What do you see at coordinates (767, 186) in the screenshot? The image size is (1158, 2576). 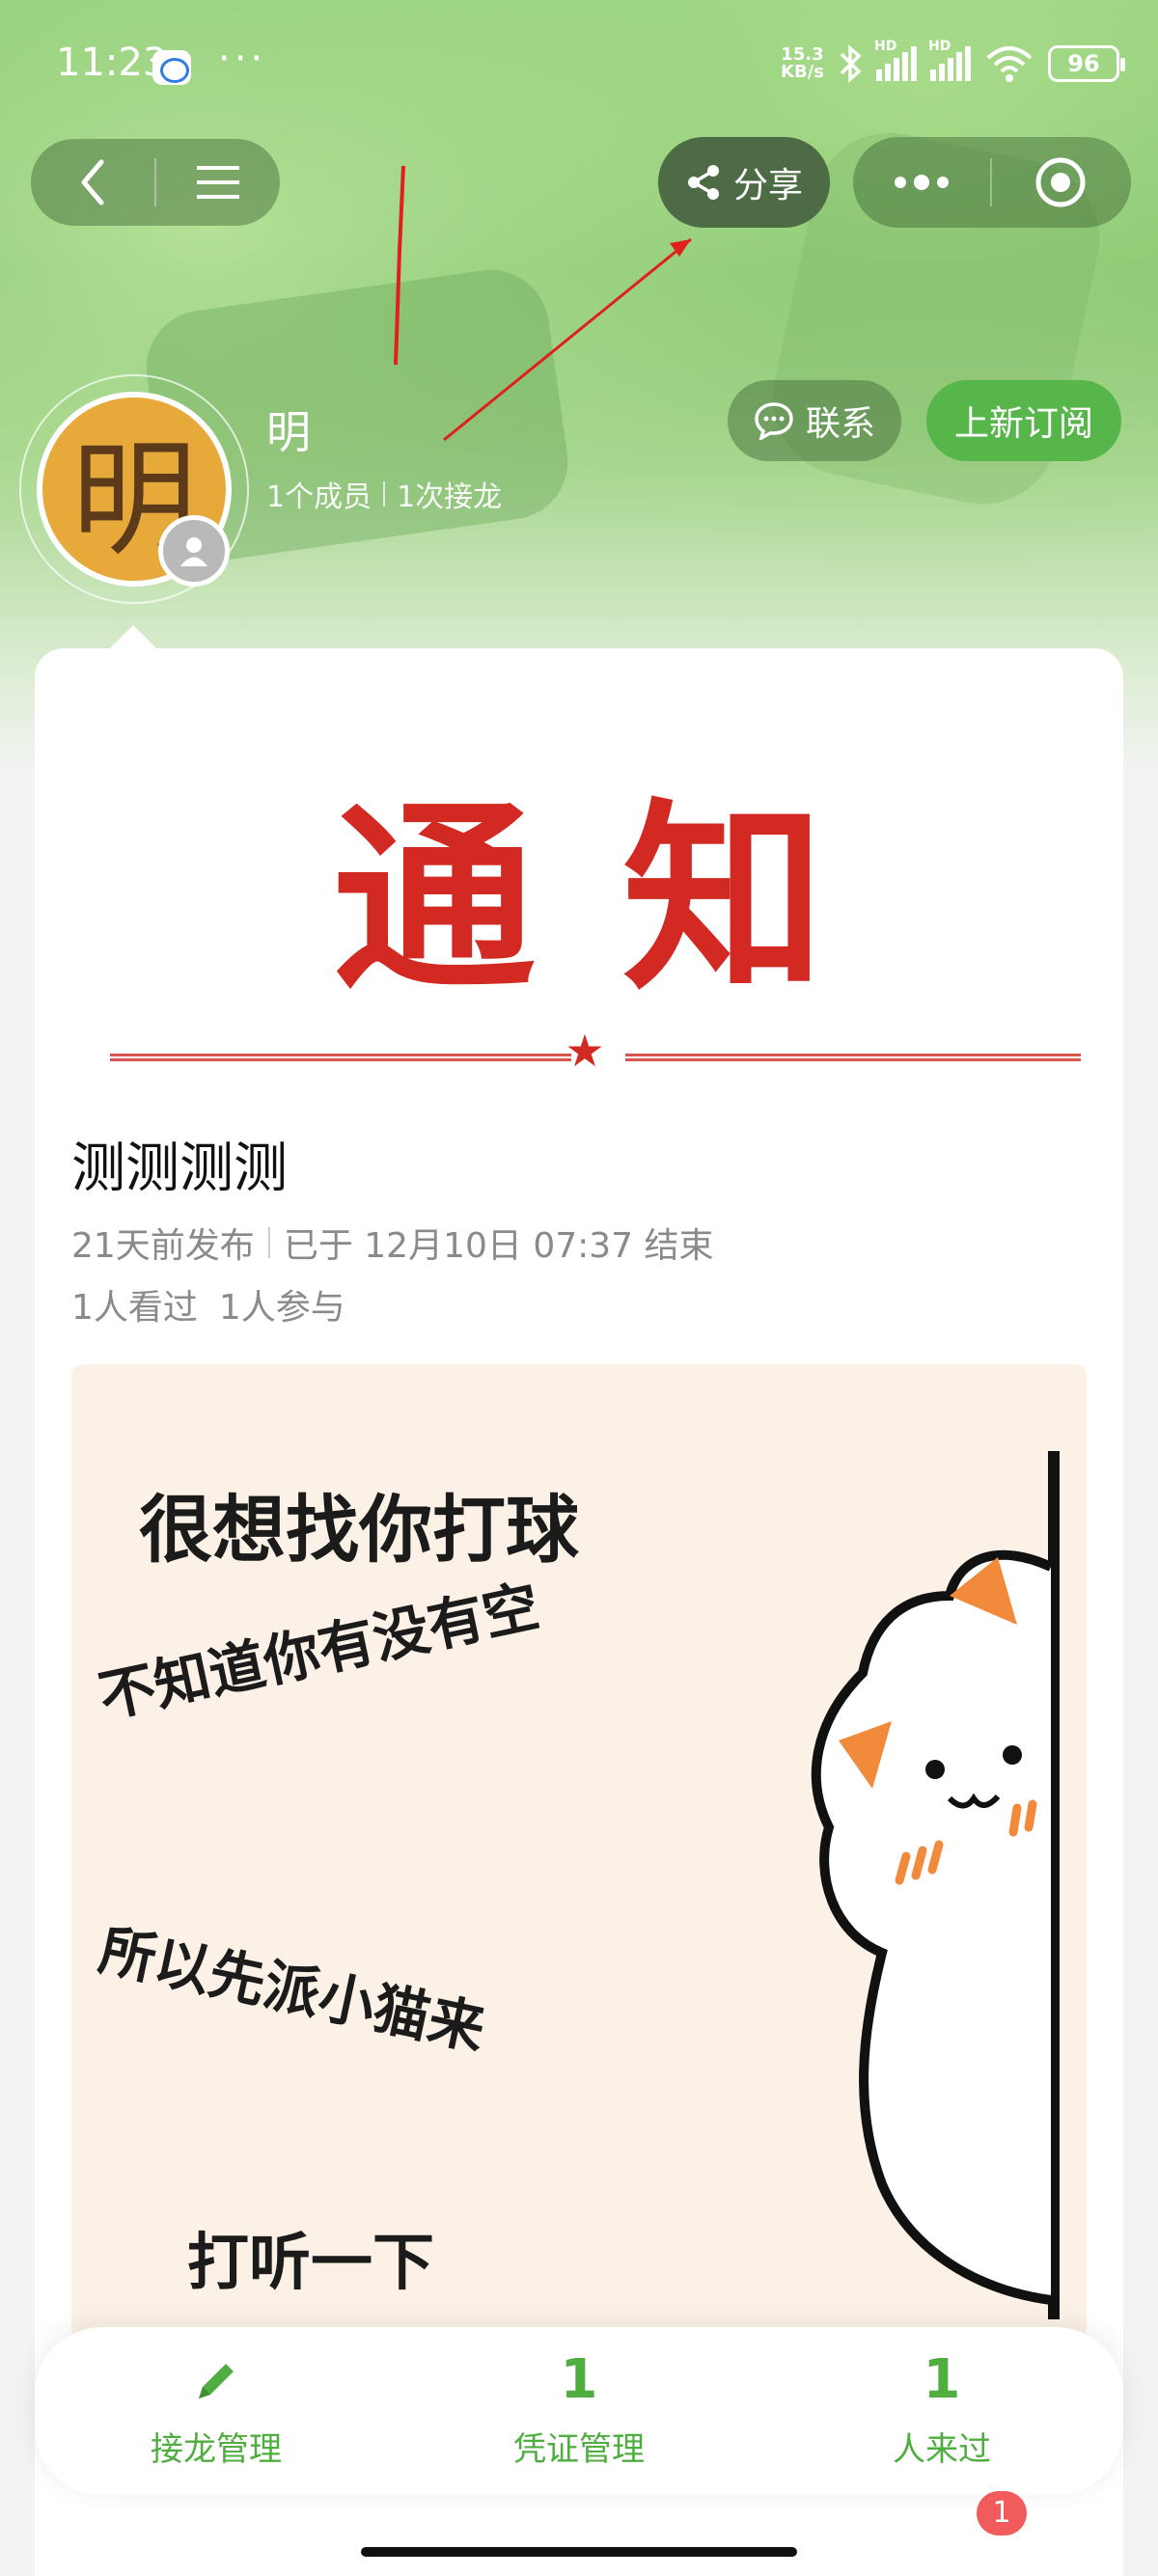 I see `share-label: 分享` at bounding box center [767, 186].